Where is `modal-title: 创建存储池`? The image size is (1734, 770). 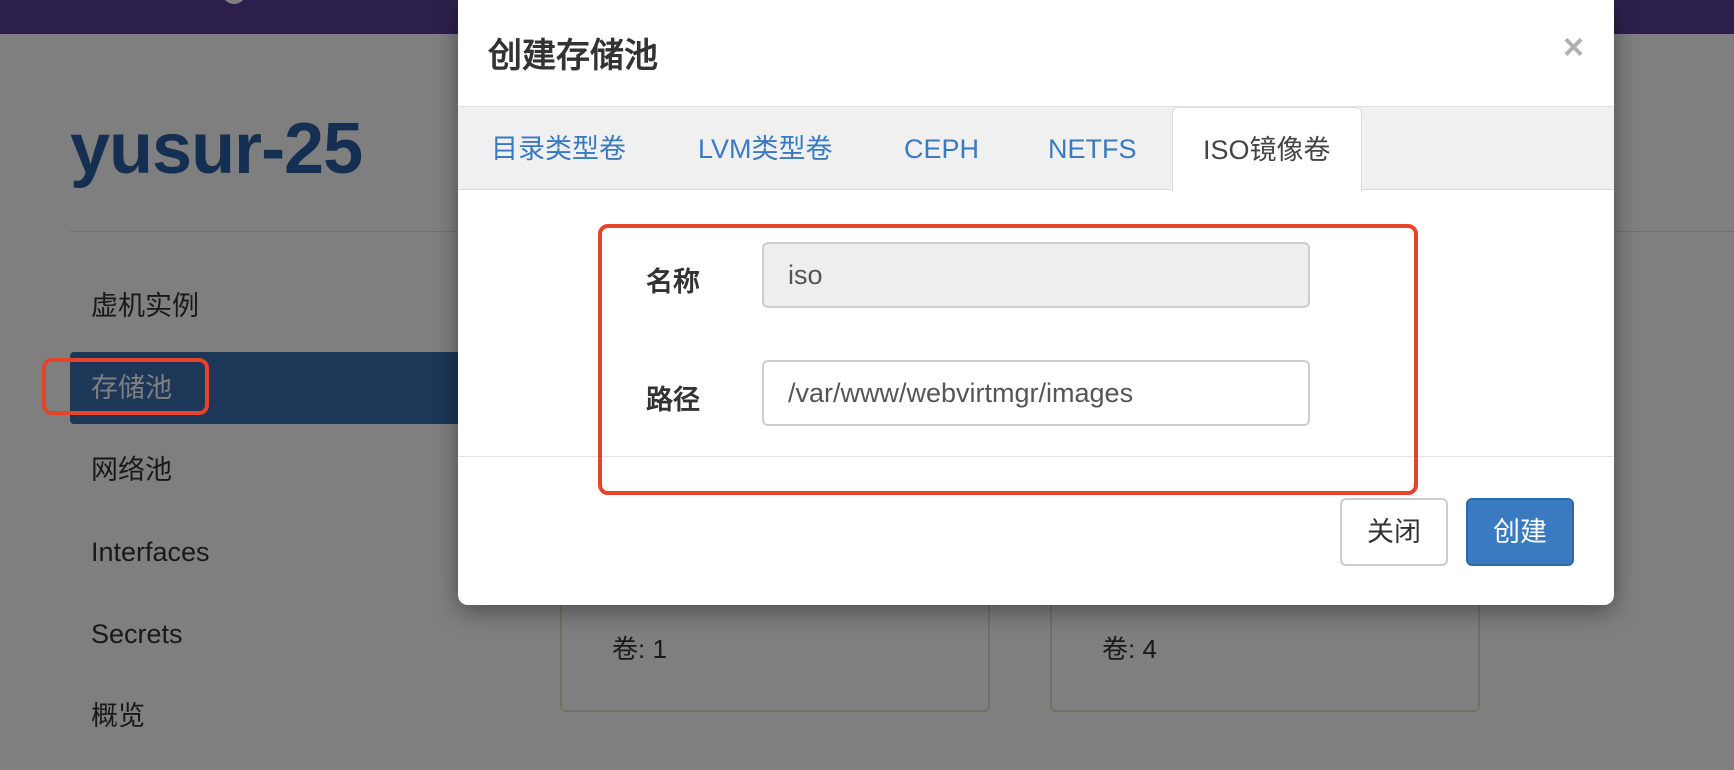 modal-title: 创建存储池 is located at coordinates (573, 56).